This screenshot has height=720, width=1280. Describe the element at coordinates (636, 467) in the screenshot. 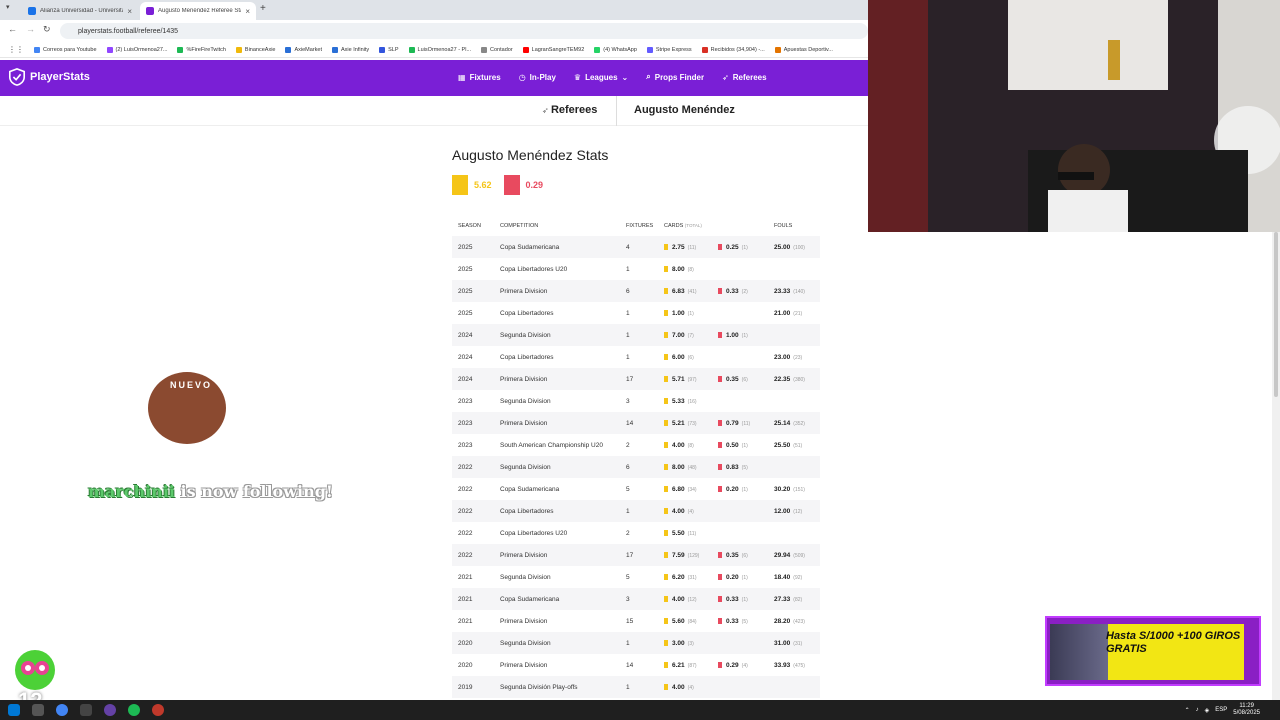

I see `table-row: 2022 Segunda Division 6 8.00 (48) 0.83 (5)` at that location.